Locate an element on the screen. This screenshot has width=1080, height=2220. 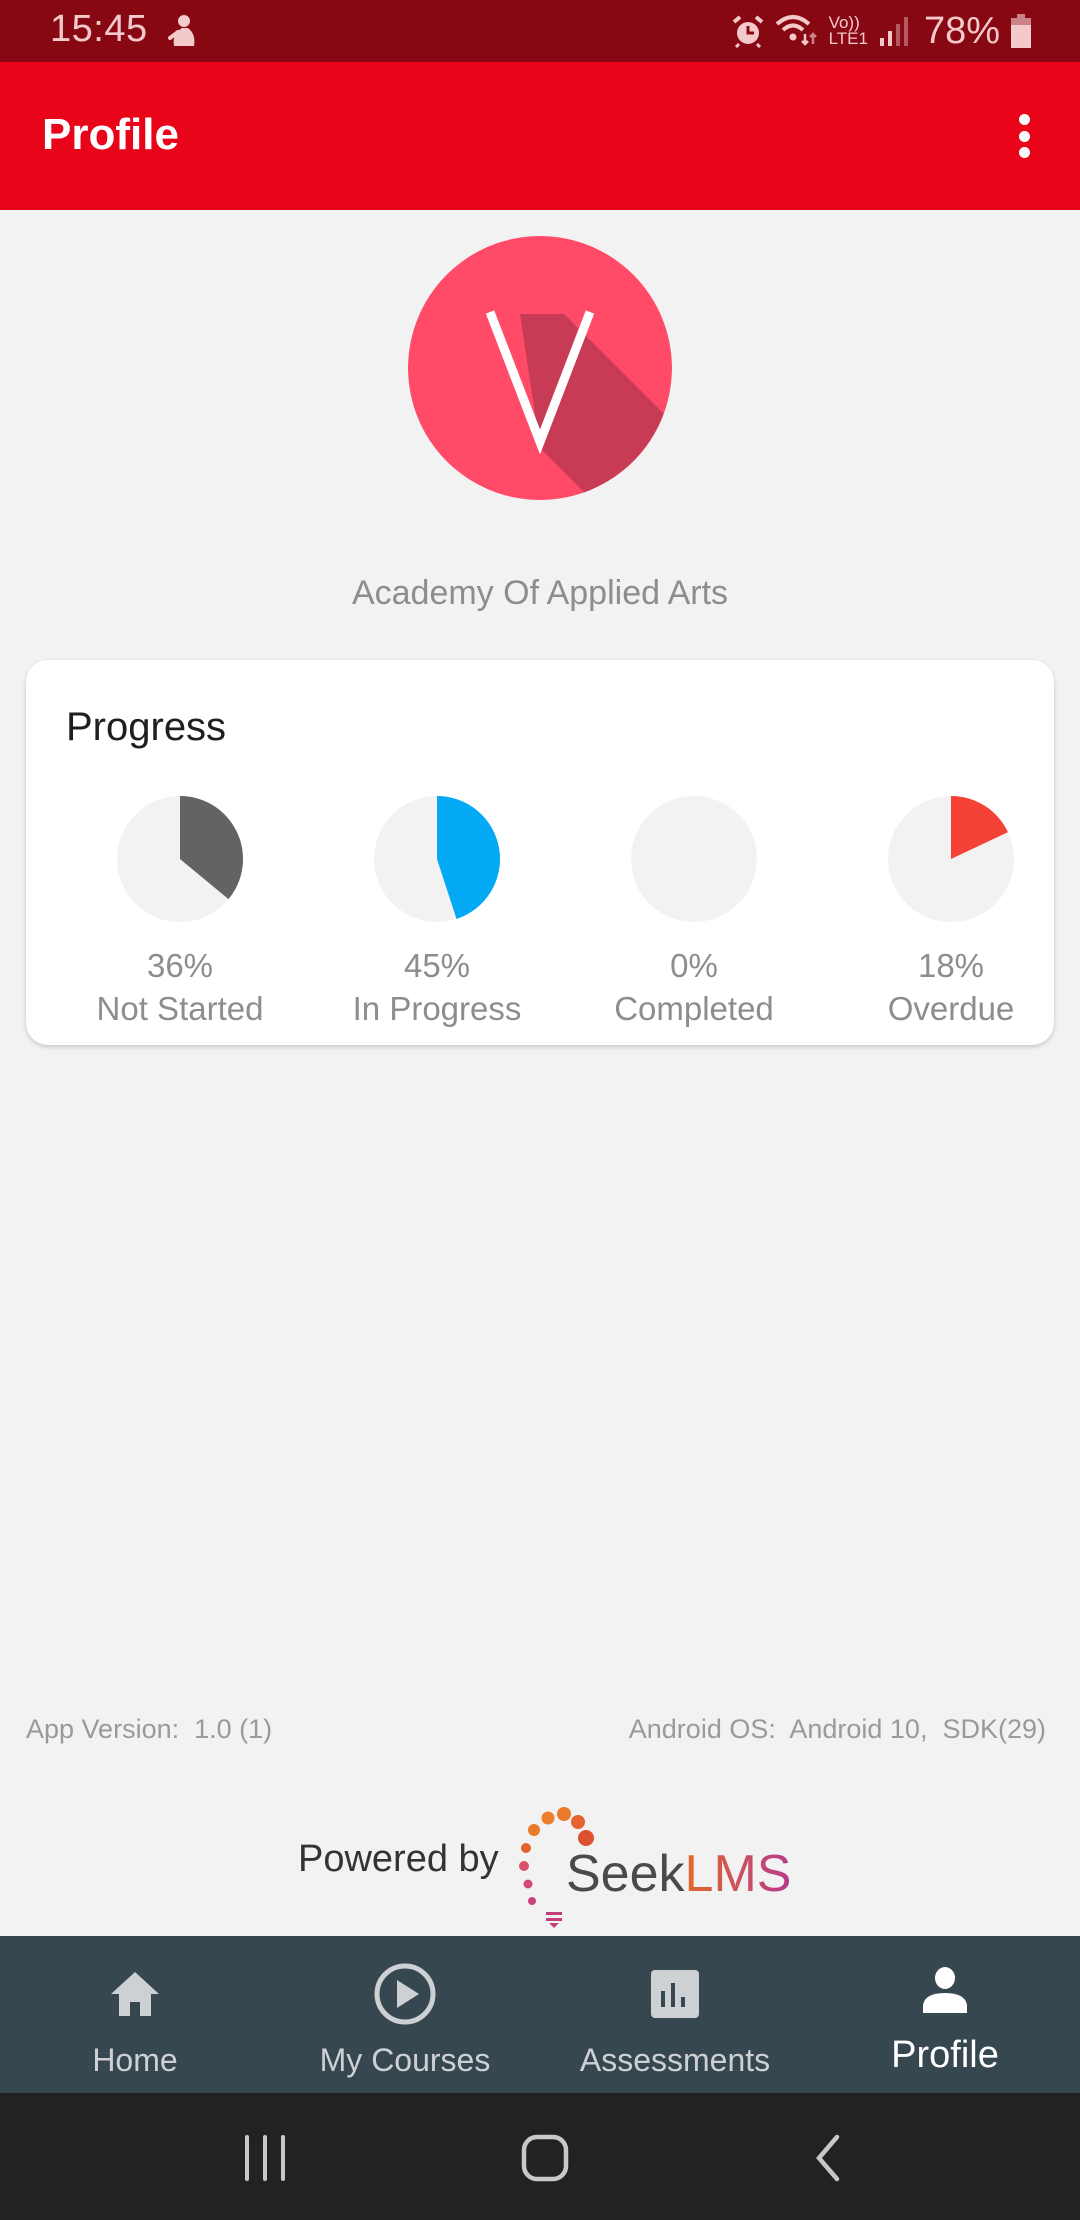
progress-percent: 18% is located at coordinates (951, 965).